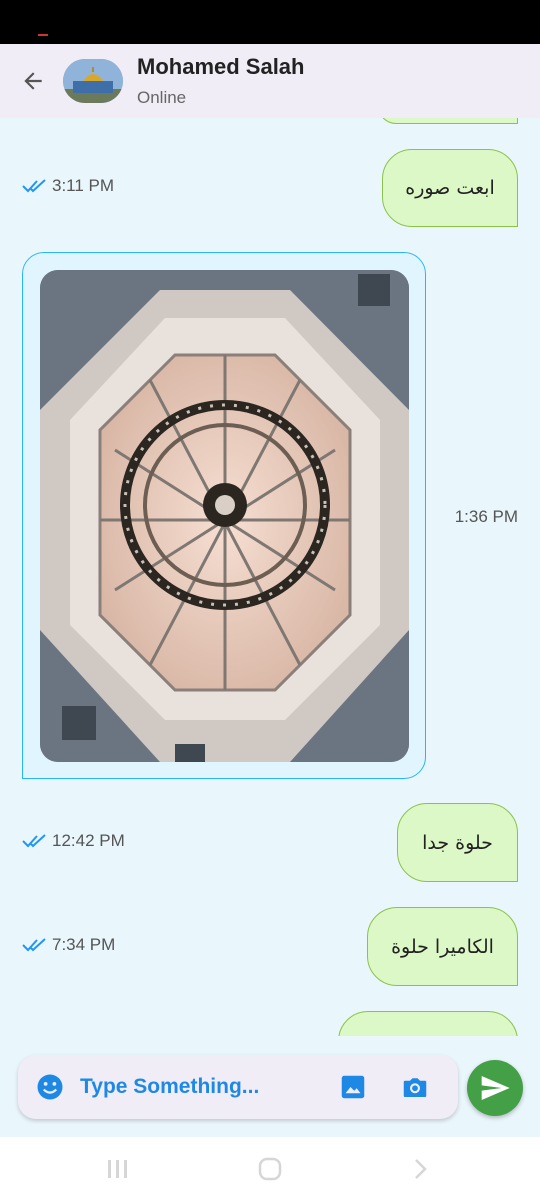 The image size is (540, 1200). I want to click on message-time: 3:11 PM, so click(83, 185).